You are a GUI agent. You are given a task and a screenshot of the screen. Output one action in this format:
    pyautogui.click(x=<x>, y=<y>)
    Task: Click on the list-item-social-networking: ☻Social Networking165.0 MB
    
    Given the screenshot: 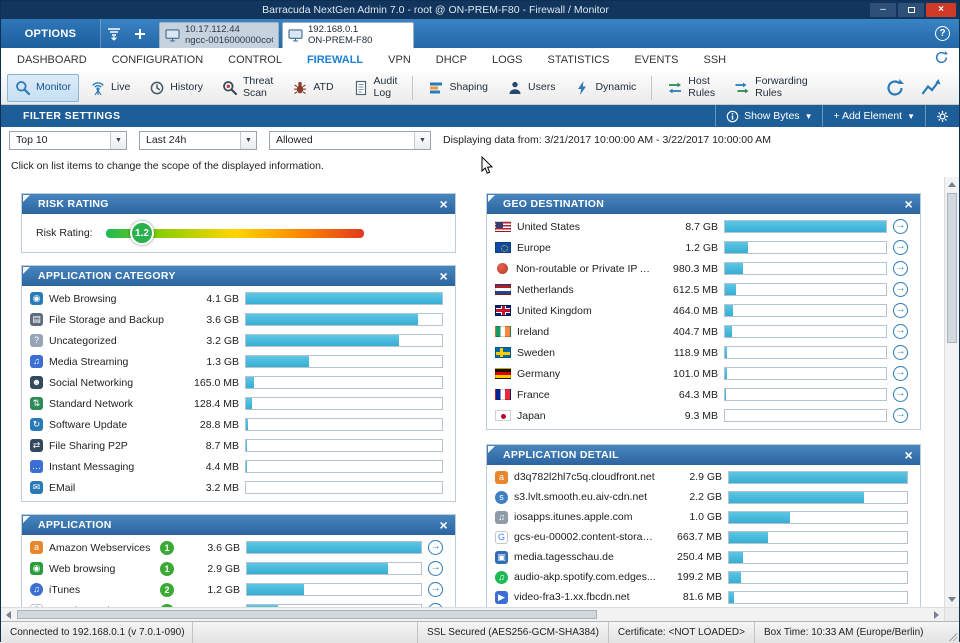 What is the action you would take?
    pyautogui.click(x=238, y=382)
    